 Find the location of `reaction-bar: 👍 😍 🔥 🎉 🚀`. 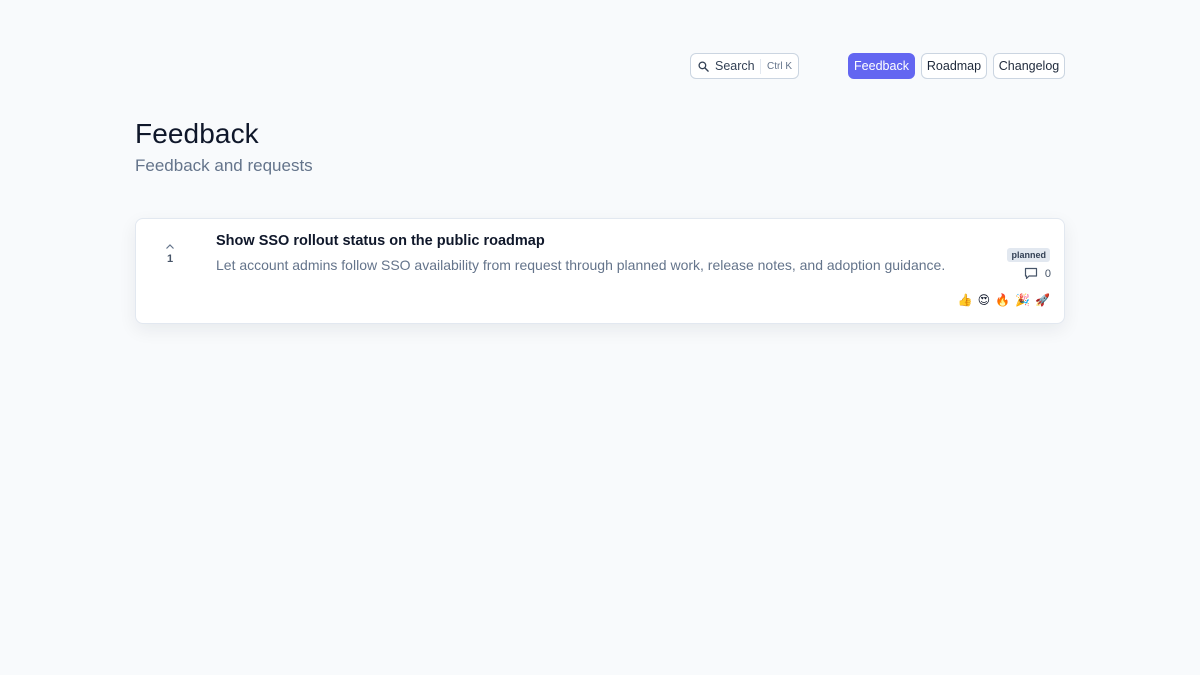

reaction-bar: 👍 😍 🔥 🎉 🚀 is located at coordinates (1001, 300).